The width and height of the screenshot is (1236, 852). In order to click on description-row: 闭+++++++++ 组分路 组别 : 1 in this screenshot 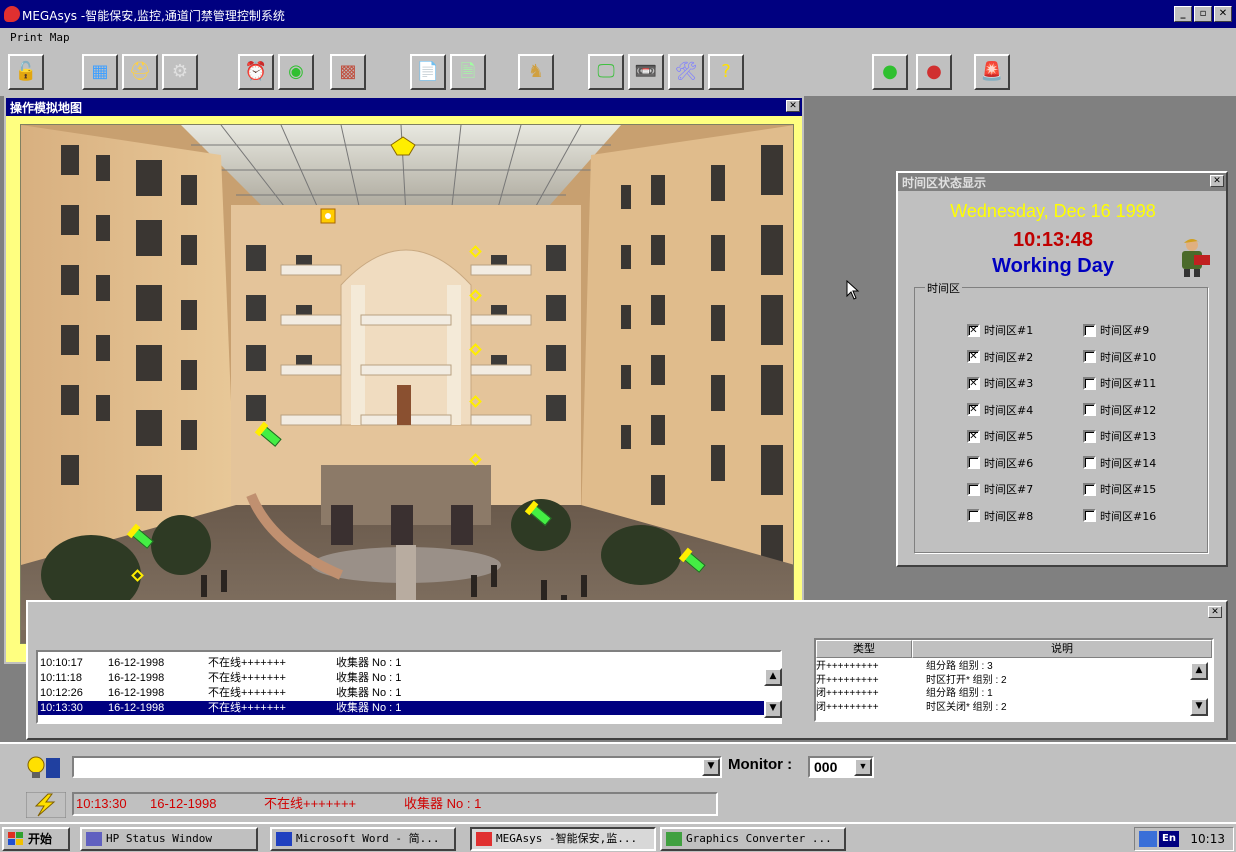, I will do `click(1001, 693)`.